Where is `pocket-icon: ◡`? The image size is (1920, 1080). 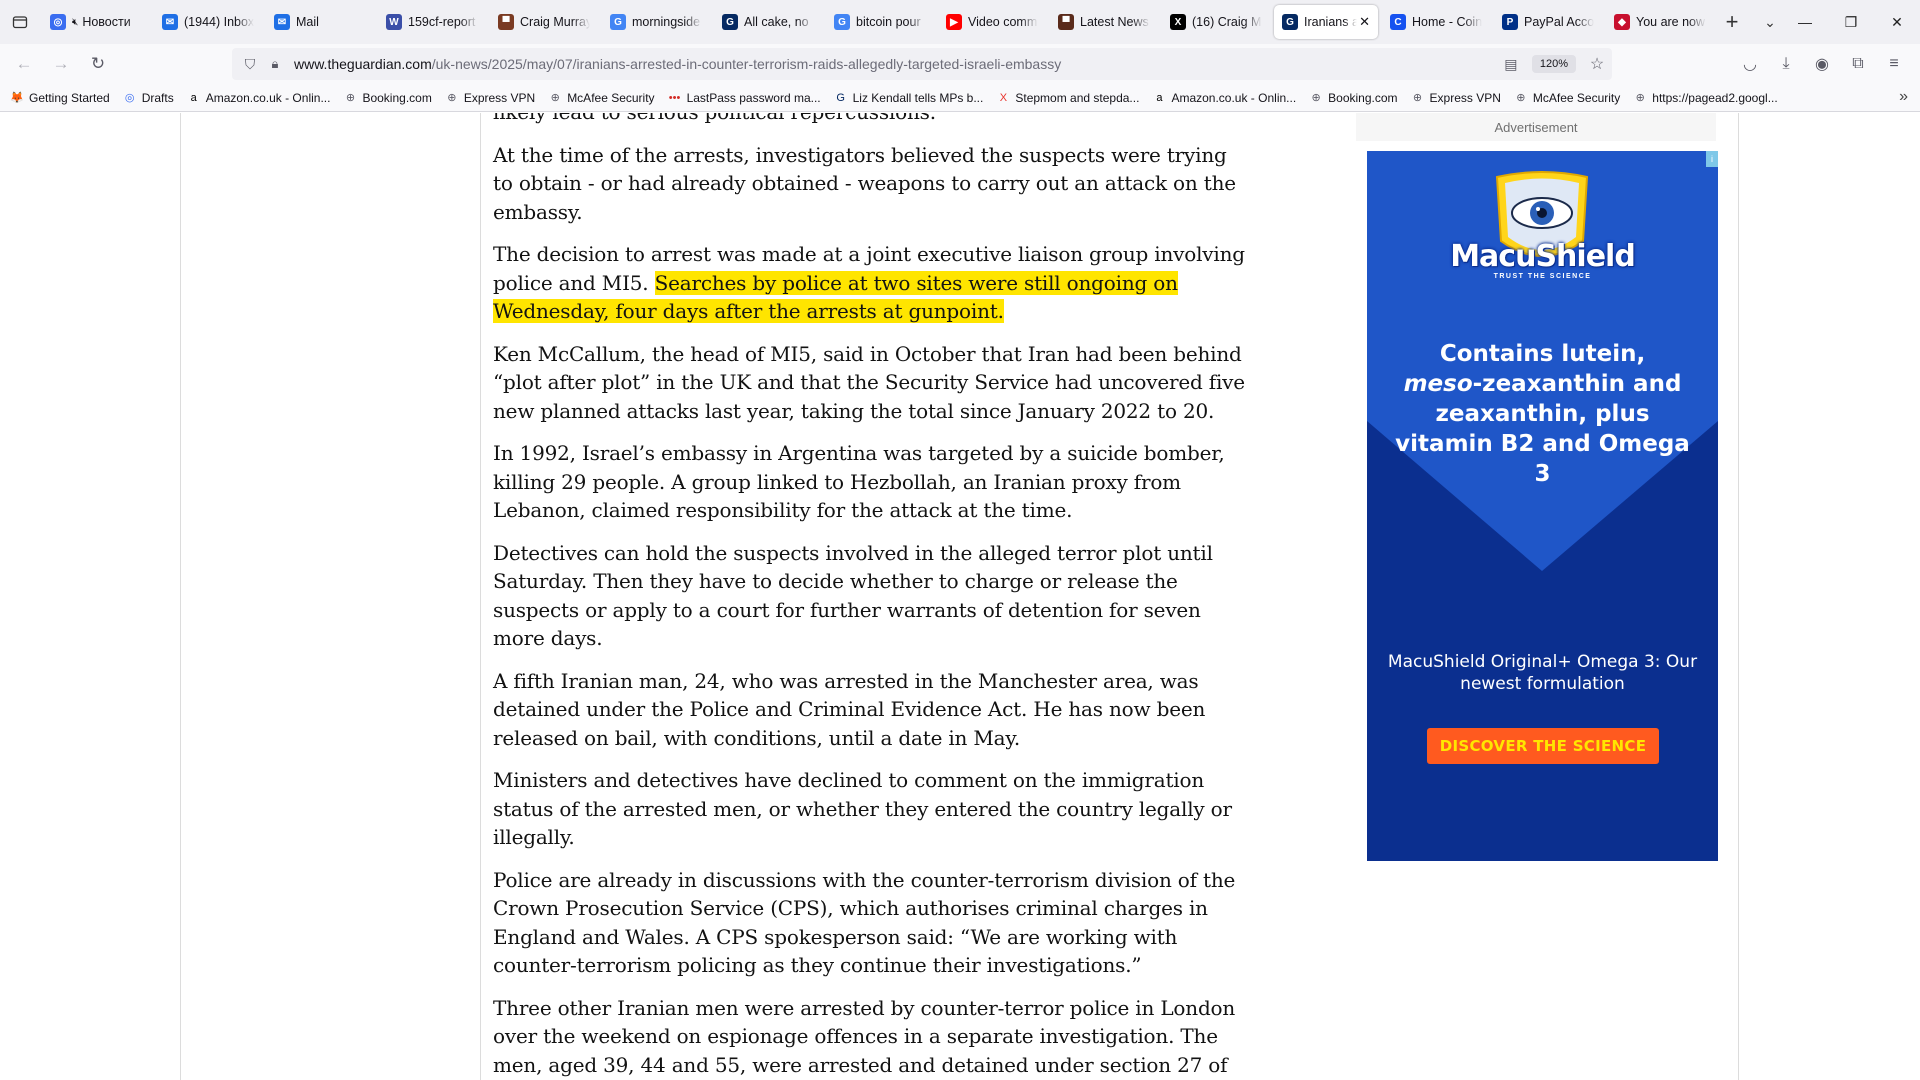 pocket-icon: ◡ is located at coordinates (1750, 64).